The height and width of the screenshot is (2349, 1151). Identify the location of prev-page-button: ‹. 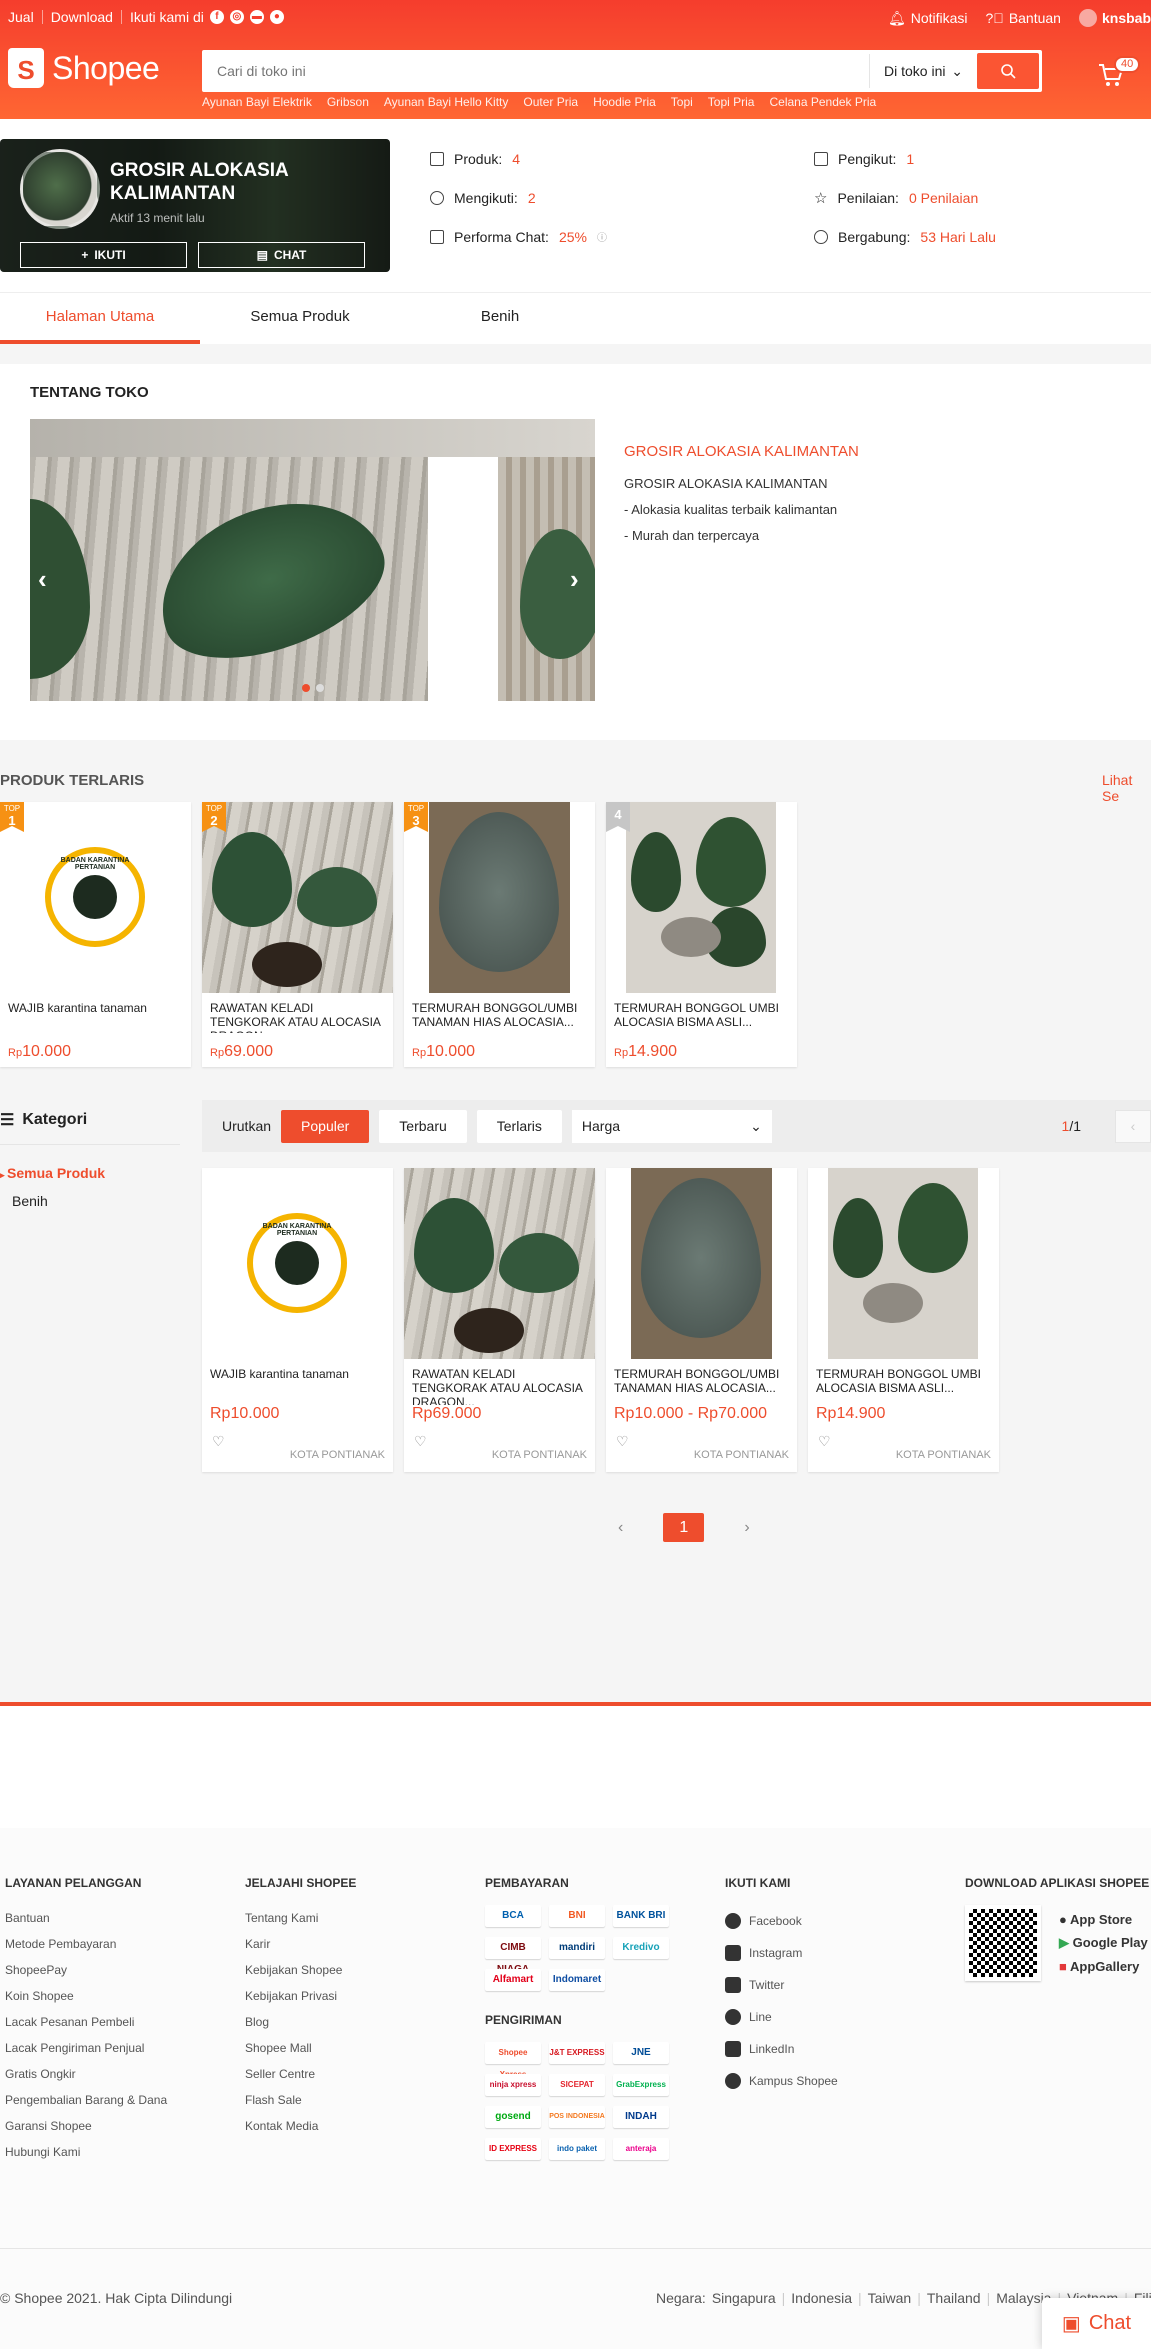
(1133, 1126).